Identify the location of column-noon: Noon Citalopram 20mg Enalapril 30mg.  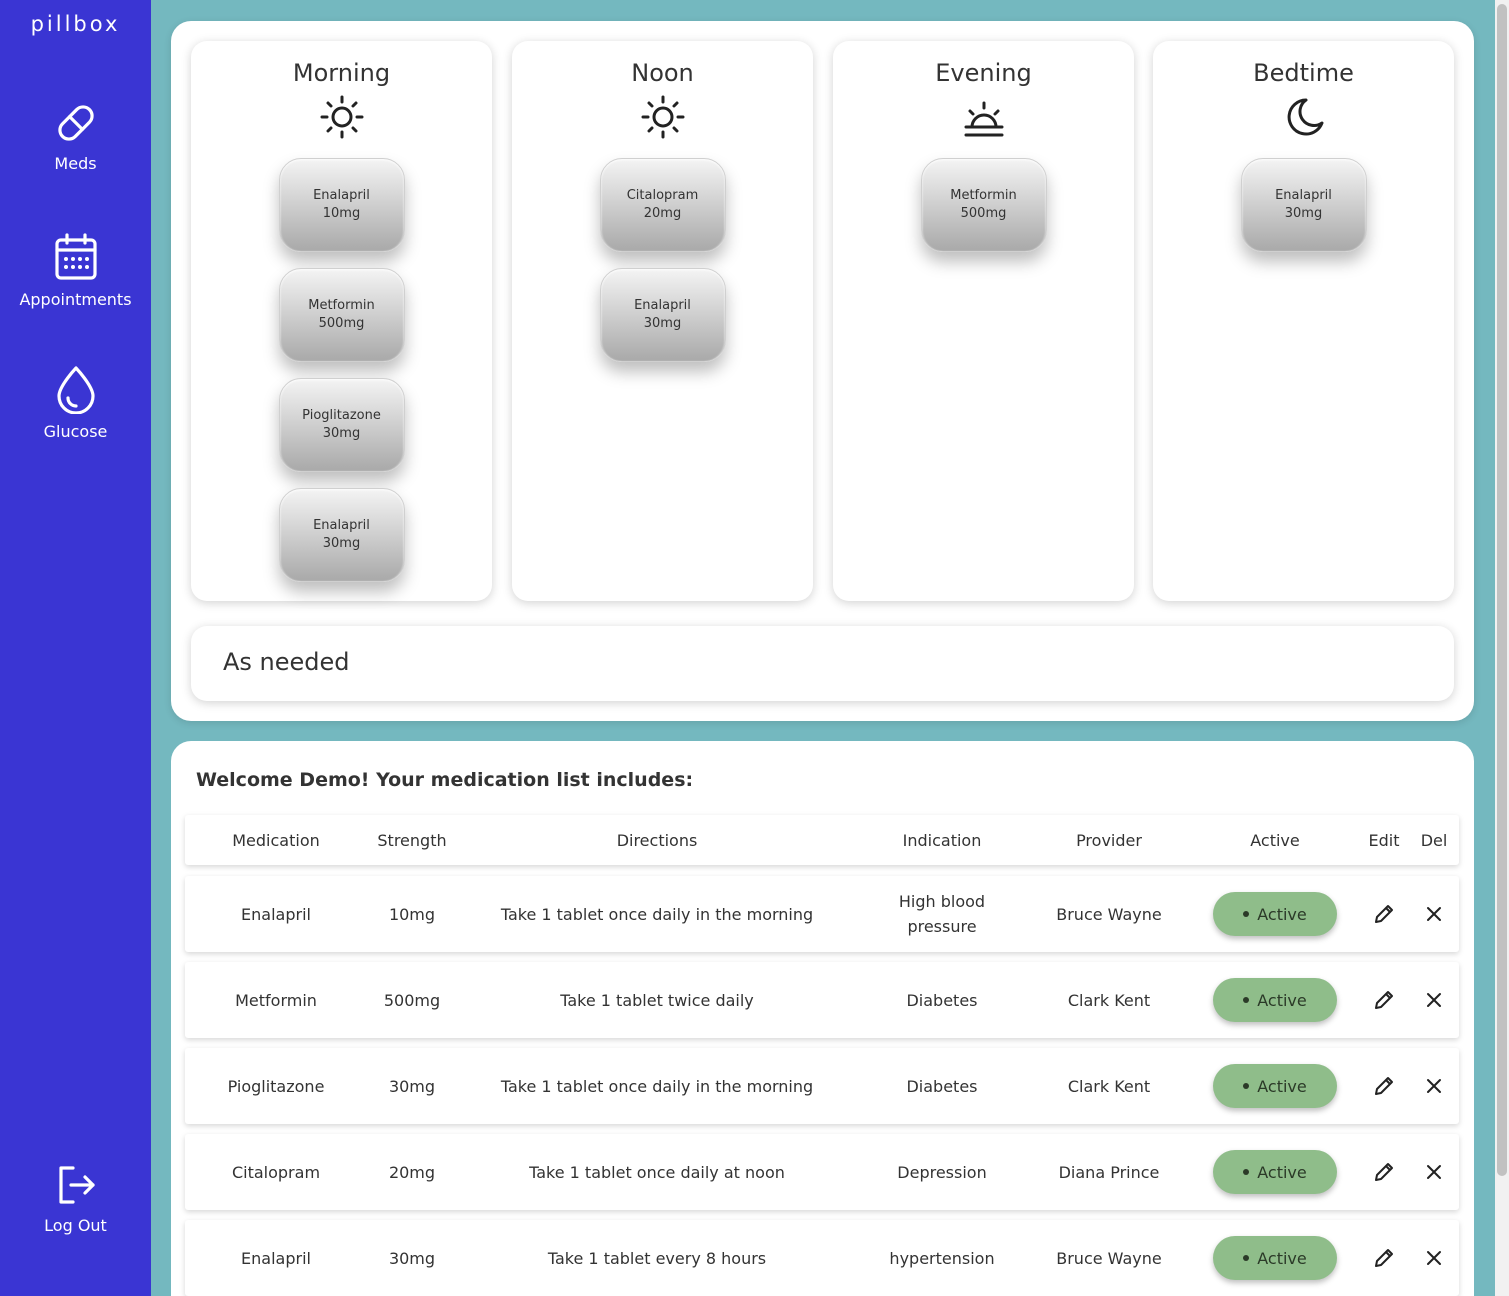
(662, 321).